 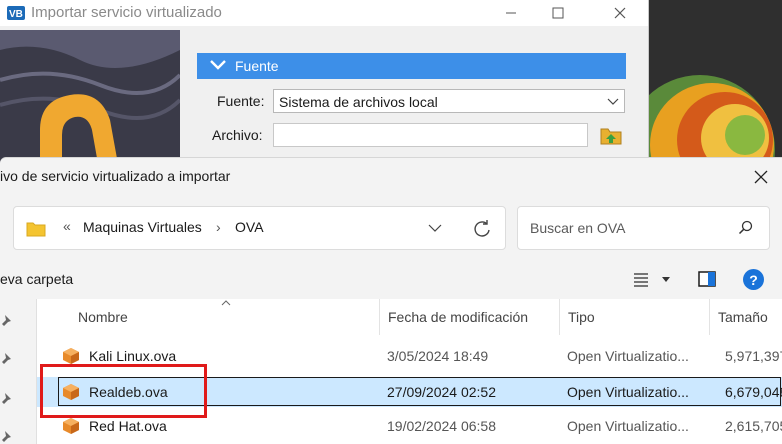 What do you see at coordinates (18, 371) in the screenshot?
I see `navigation-pane` at bounding box center [18, 371].